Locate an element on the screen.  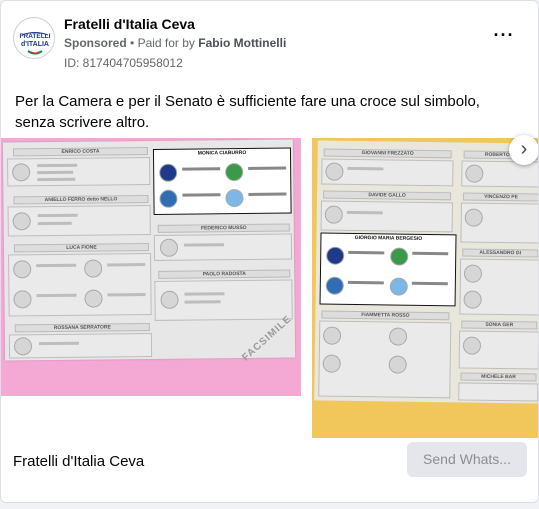
fratelli-ditalia-logo: FRATELLI d'ITALIA is located at coordinates (34, 38).